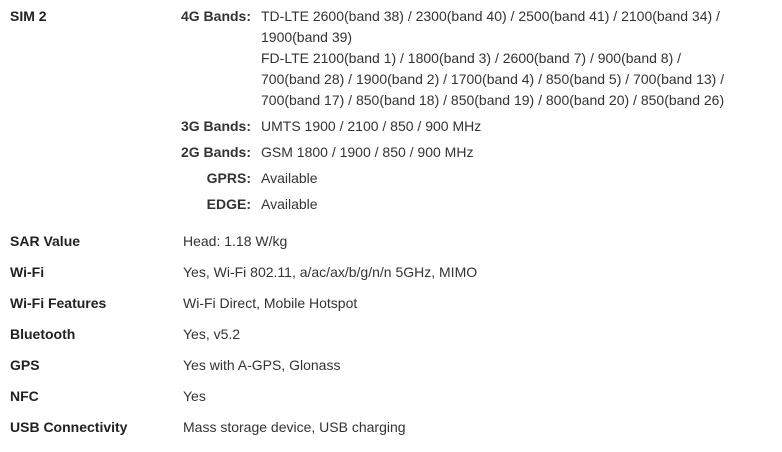 Image resolution: width=782 pixels, height=452 pixels. What do you see at coordinates (58, 303) in the screenshot?
I see `spec-label-wifi-features: Wi-Fi Features` at bounding box center [58, 303].